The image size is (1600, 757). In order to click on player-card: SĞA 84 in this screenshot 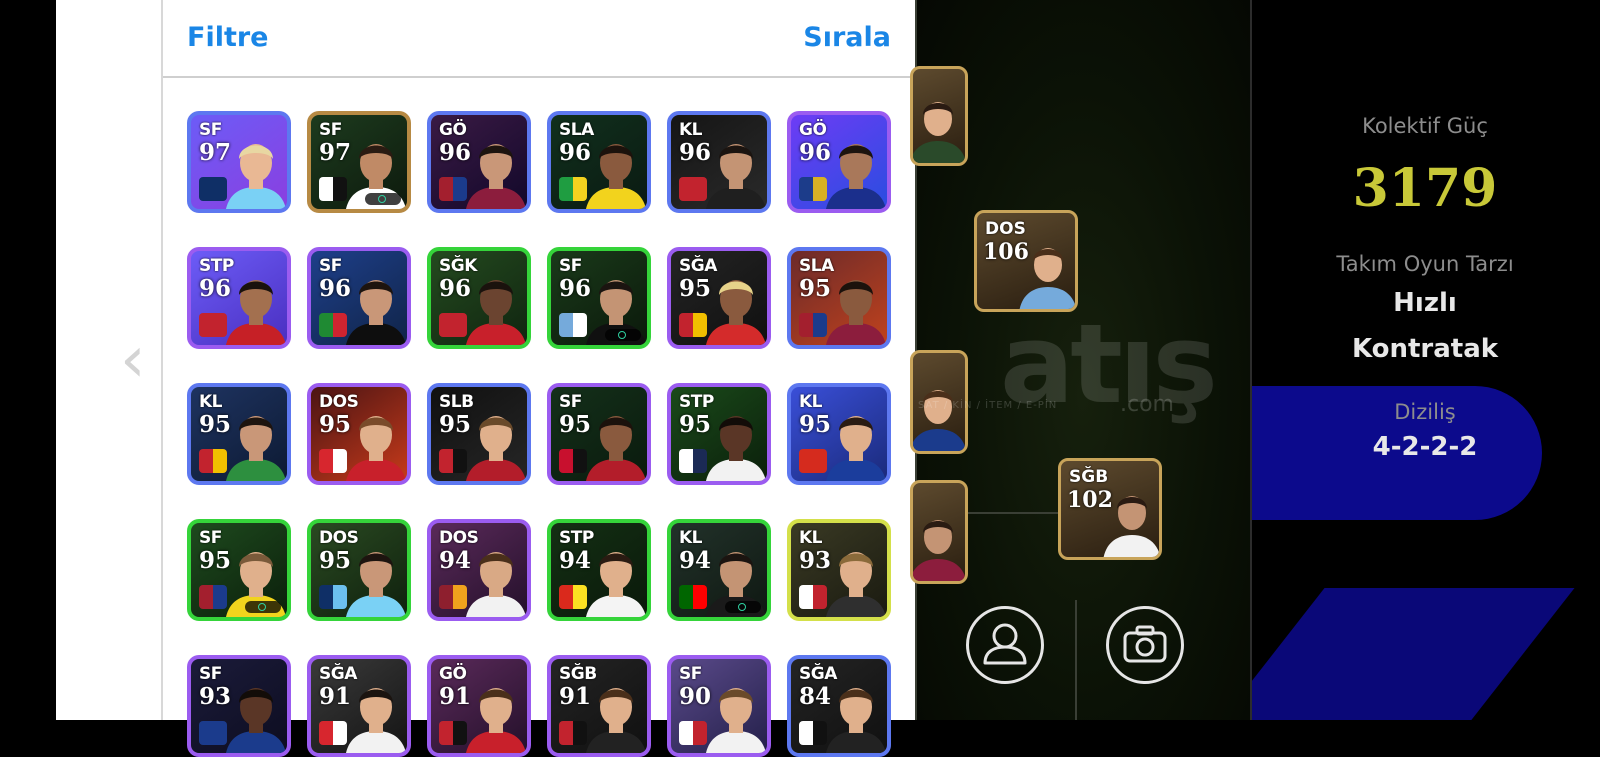, I will do `click(839, 706)`.